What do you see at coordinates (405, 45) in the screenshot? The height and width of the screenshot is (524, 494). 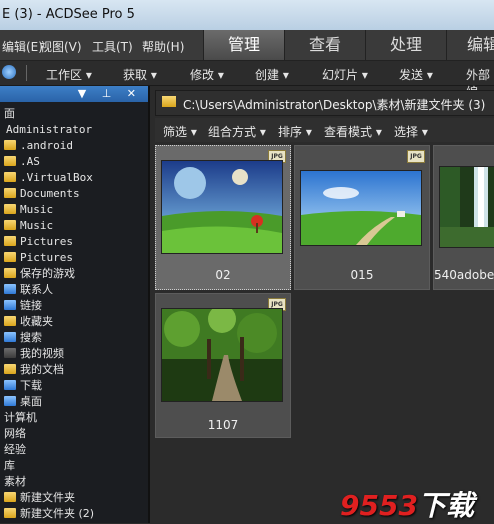 I see `tab-process: 处理` at bounding box center [405, 45].